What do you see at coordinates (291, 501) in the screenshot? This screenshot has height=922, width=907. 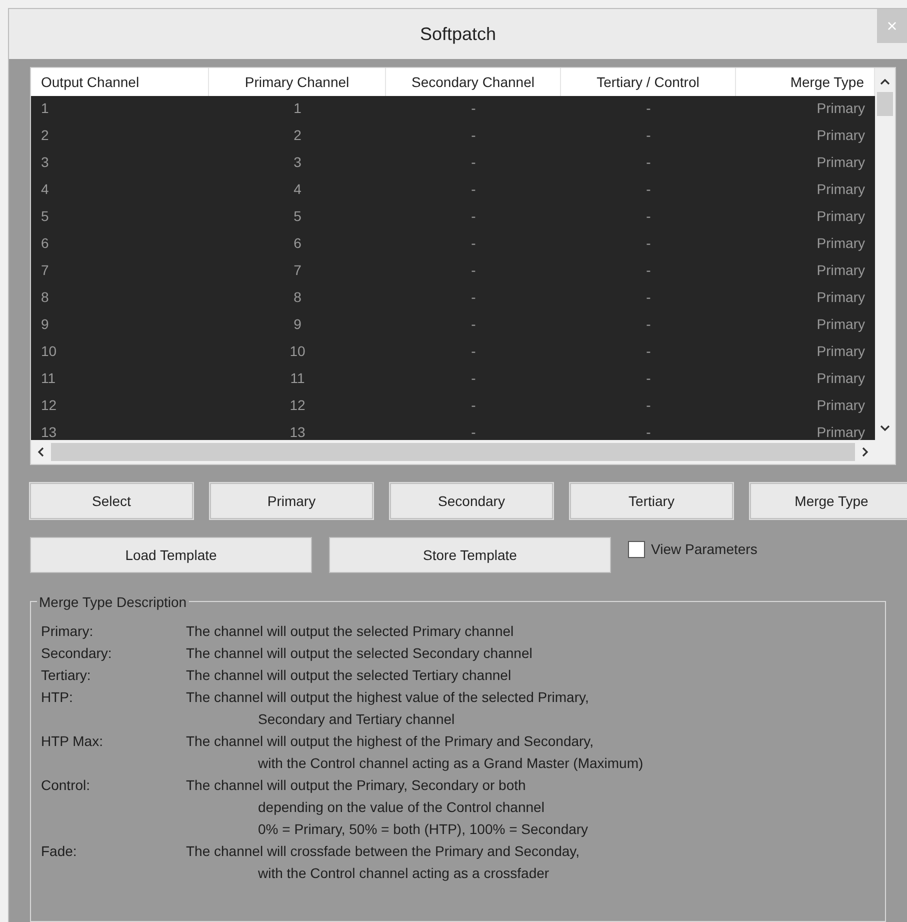 I see `action-button: Primary` at bounding box center [291, 501].